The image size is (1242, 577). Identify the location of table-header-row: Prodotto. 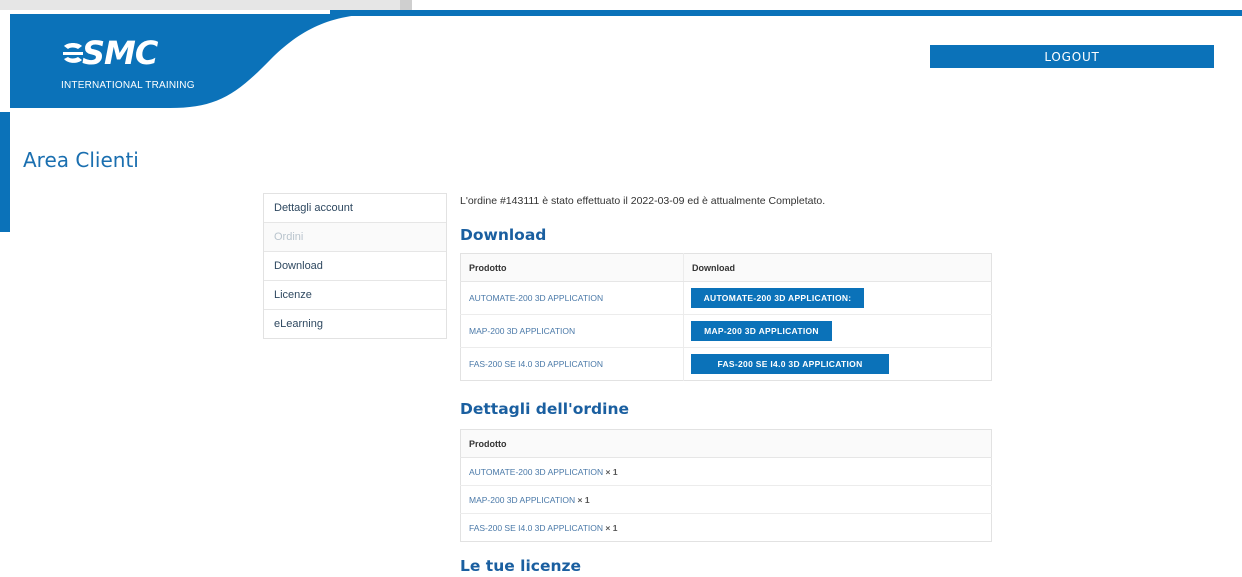
(726, 443).